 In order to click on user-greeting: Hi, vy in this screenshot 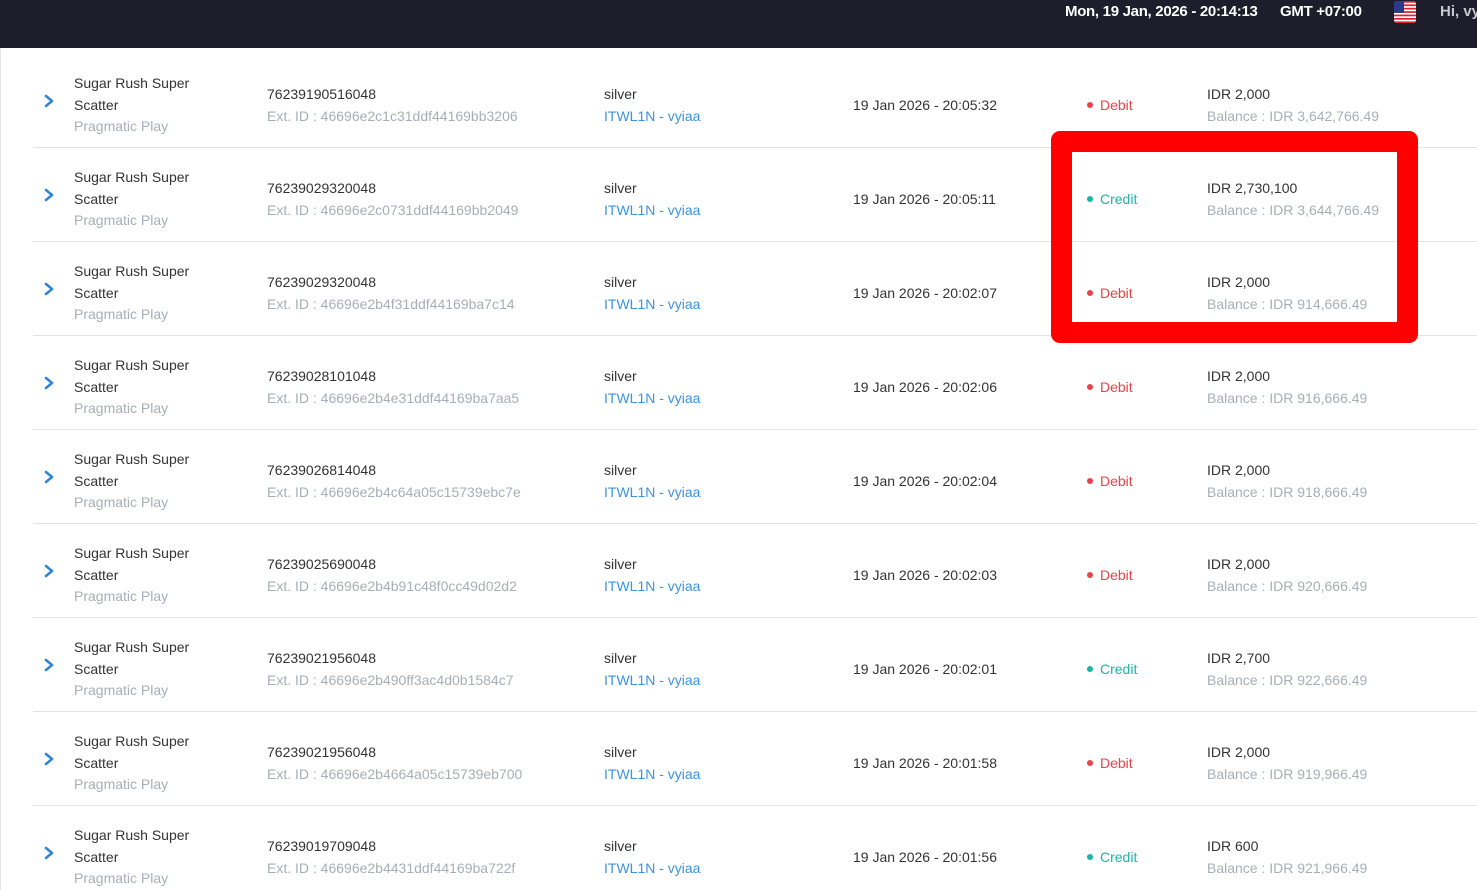, I will do `click(1458, 11)`.